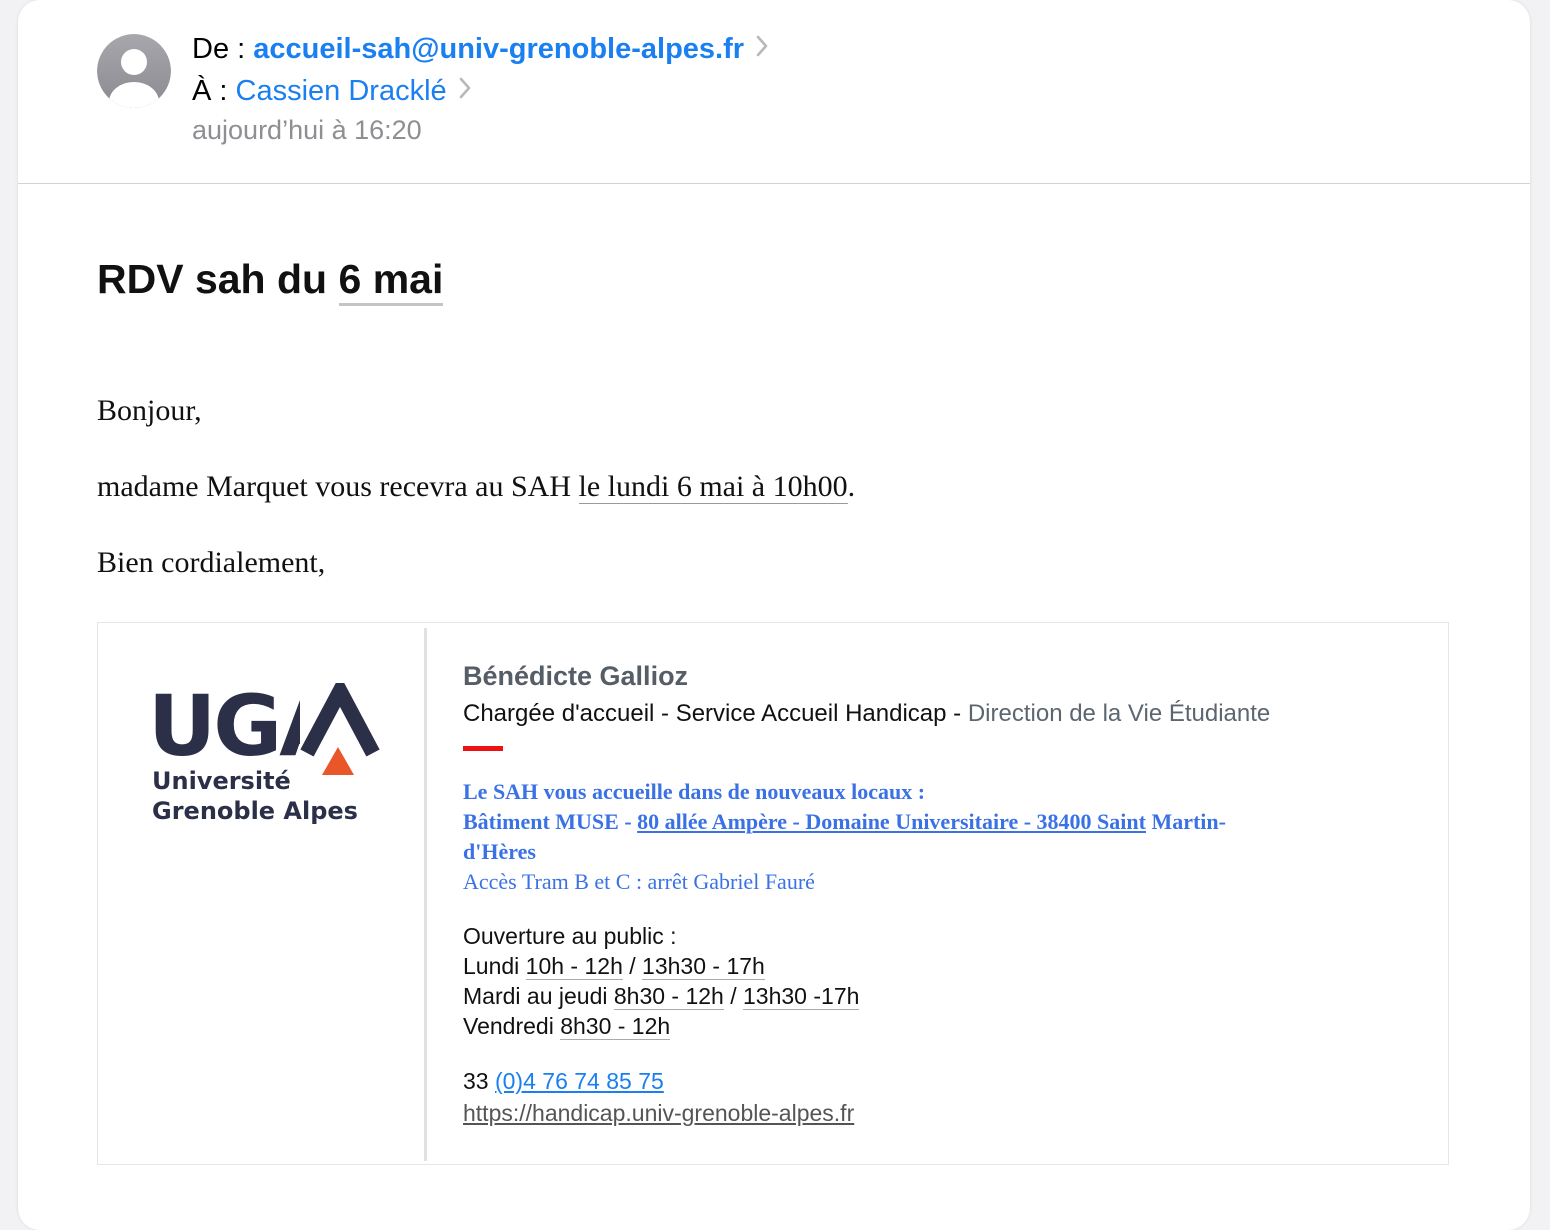  Describe the element at coordinates (499, 851) in the screenshot. I see `address-line-2: d'Hères` at that location.